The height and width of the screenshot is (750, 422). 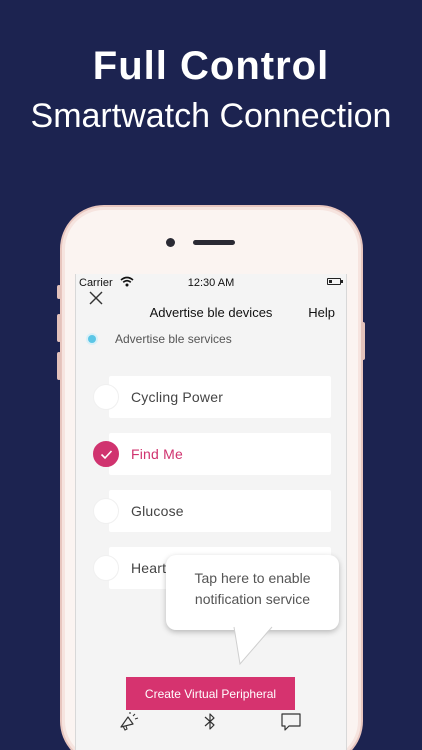 I want to click on promo-subheadline: Smartwatch Connection, so click(x=211, y=116).